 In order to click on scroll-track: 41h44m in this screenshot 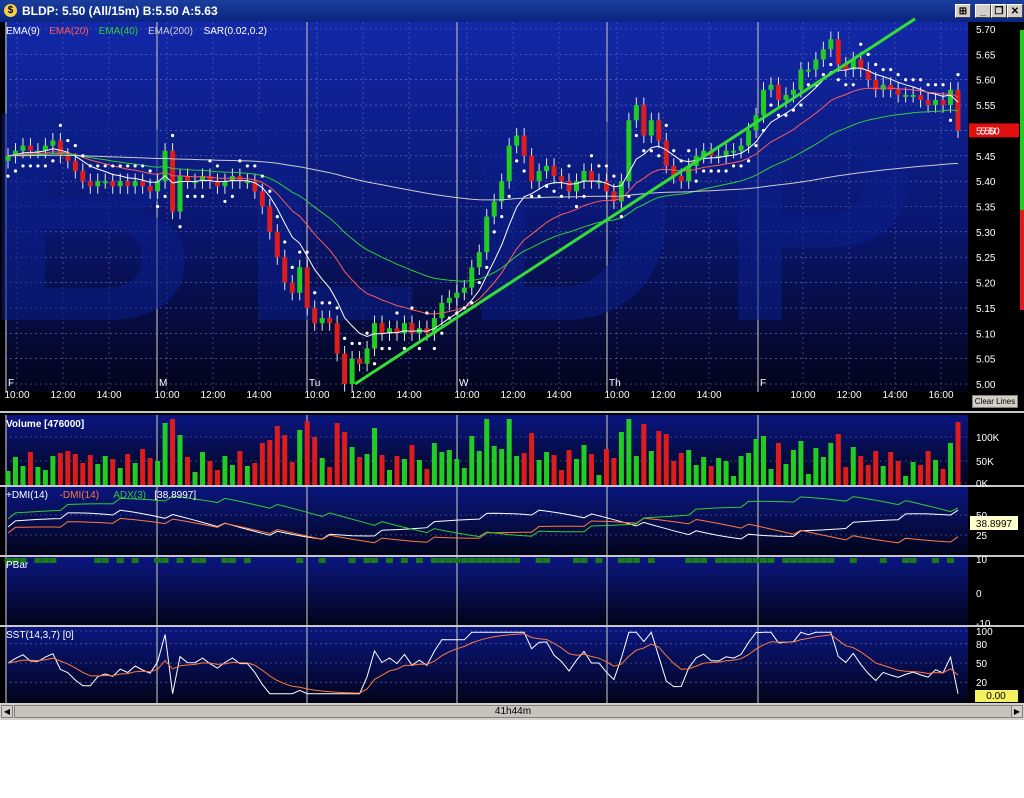, I will do `click(513, 711)`.